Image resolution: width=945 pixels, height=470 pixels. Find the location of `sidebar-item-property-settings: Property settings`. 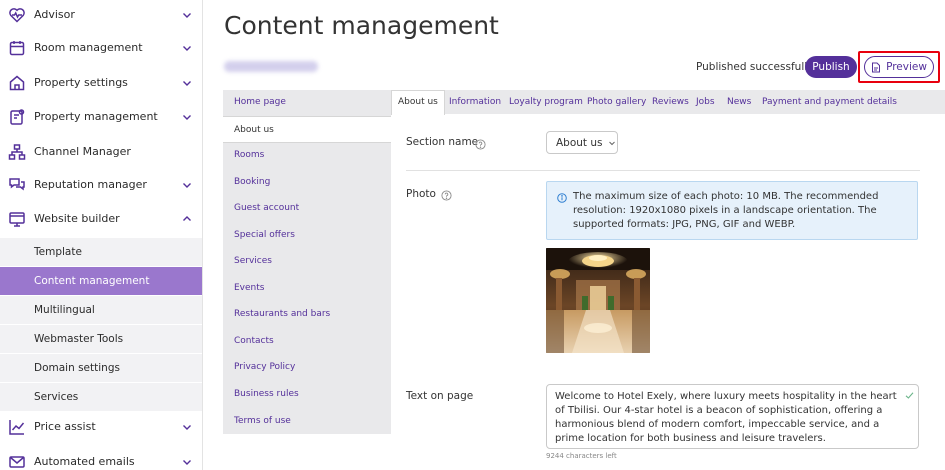

sidebar-item-property-settings: Property settings is located at coordinates (101, 83).